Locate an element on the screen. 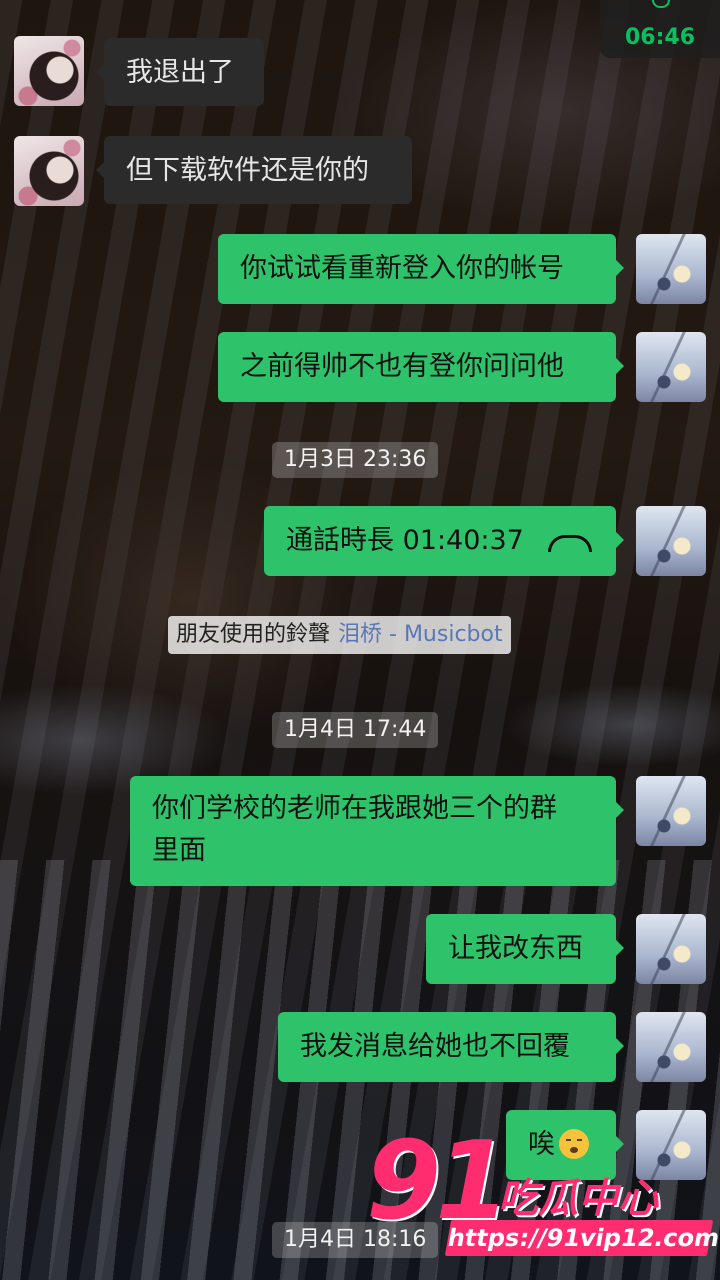  message-bubble-outgoing: 我发消息给她也不回覆 is located at coordinates (451, 1047).